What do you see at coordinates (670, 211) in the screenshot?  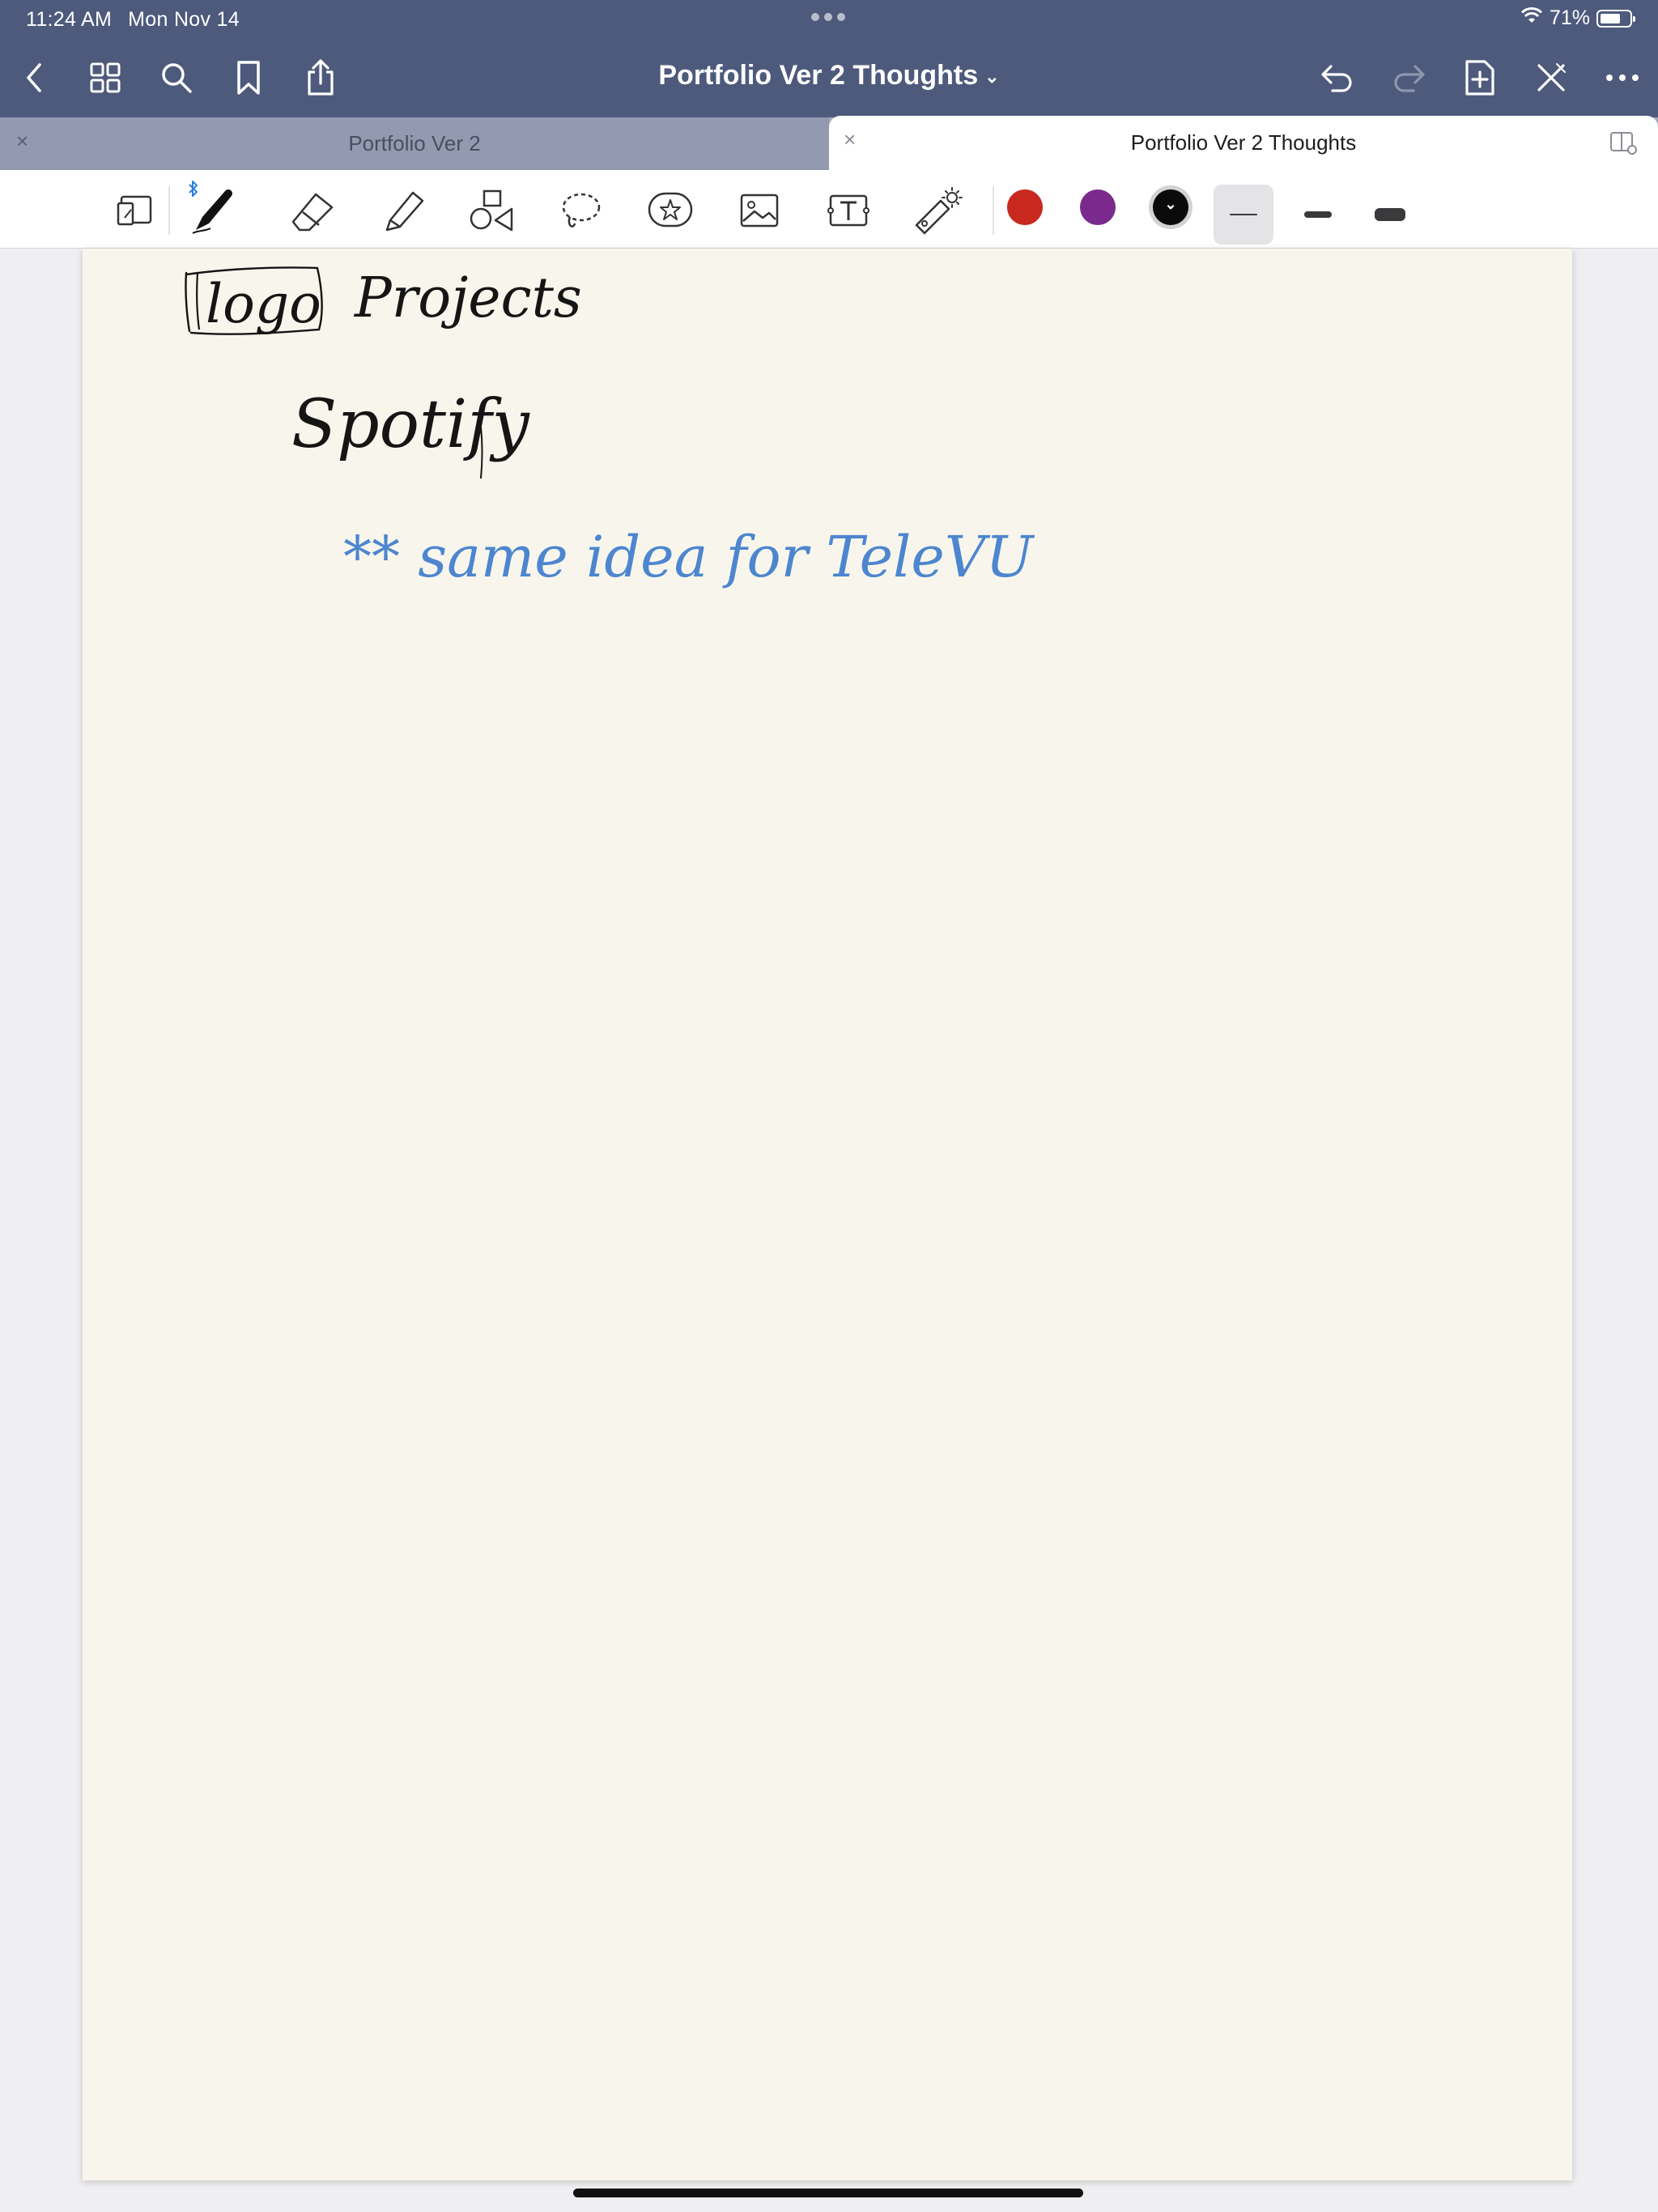 I see `sticker-icon` at bounding box center [670, 211].